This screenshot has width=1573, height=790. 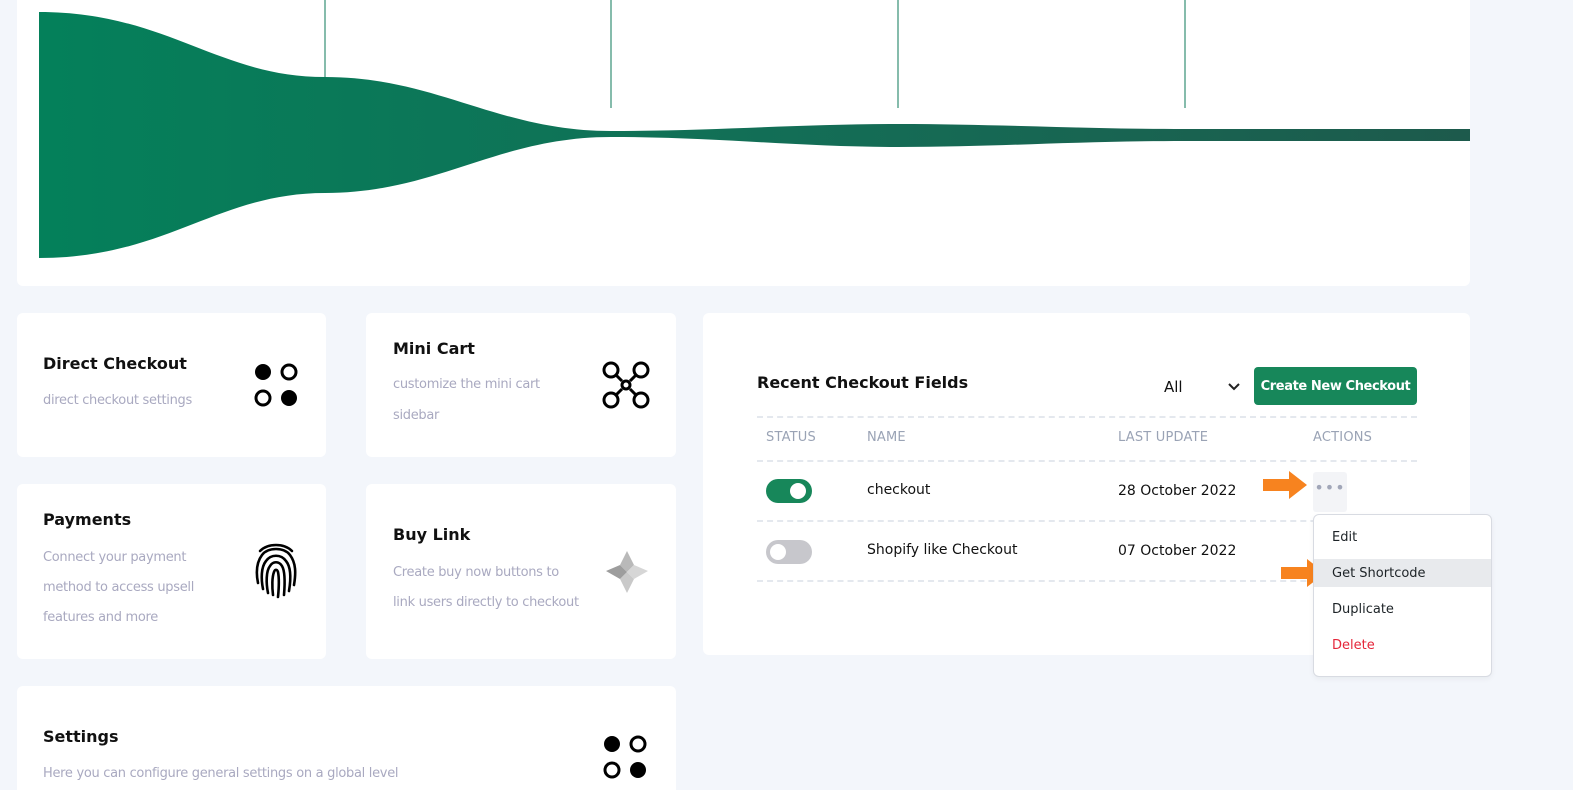 What do you see at coordinates (886, 437) in the screenshot?
I see `column-header-name: NAME` at bounding box center [886, 437].